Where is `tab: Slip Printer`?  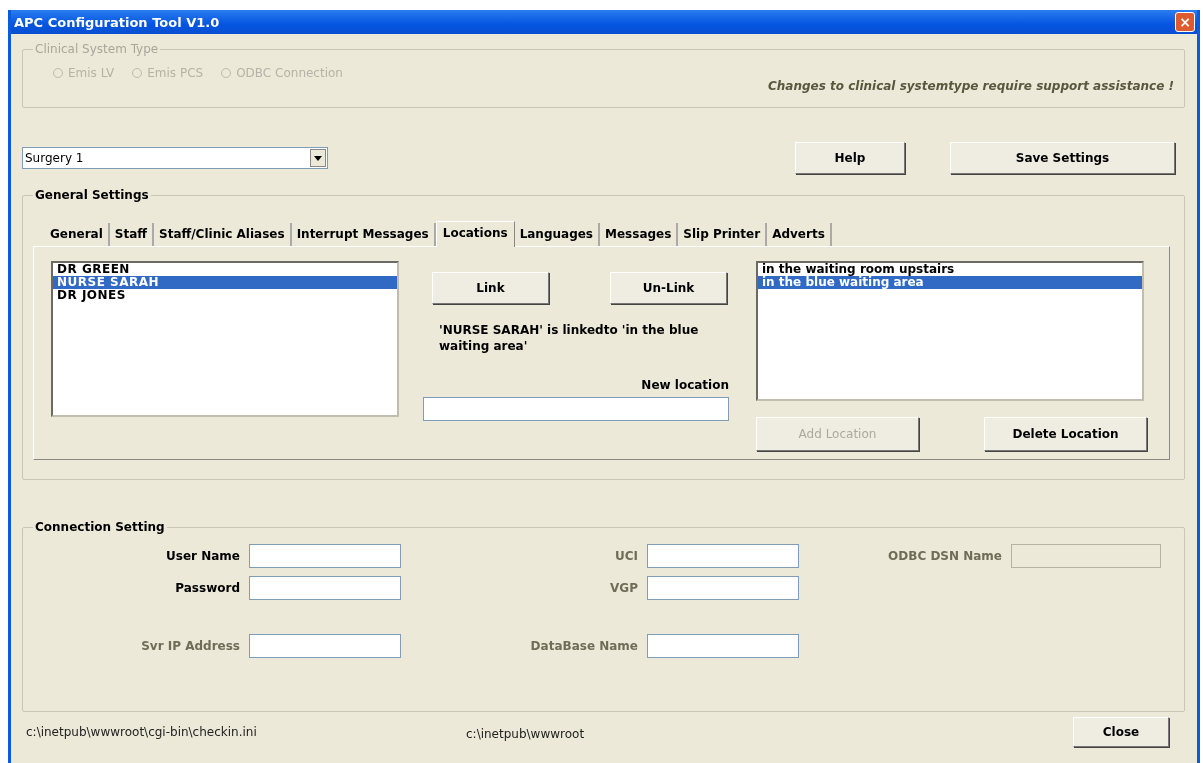 tab: Slip Printer is located at coordinates (723, 234).